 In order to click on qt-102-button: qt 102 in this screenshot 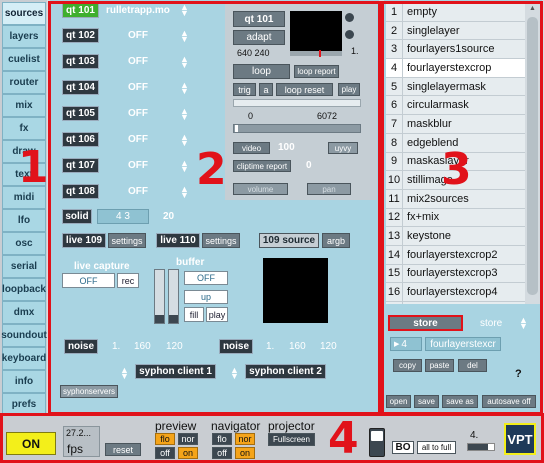, I will do `click(80, 35)`.